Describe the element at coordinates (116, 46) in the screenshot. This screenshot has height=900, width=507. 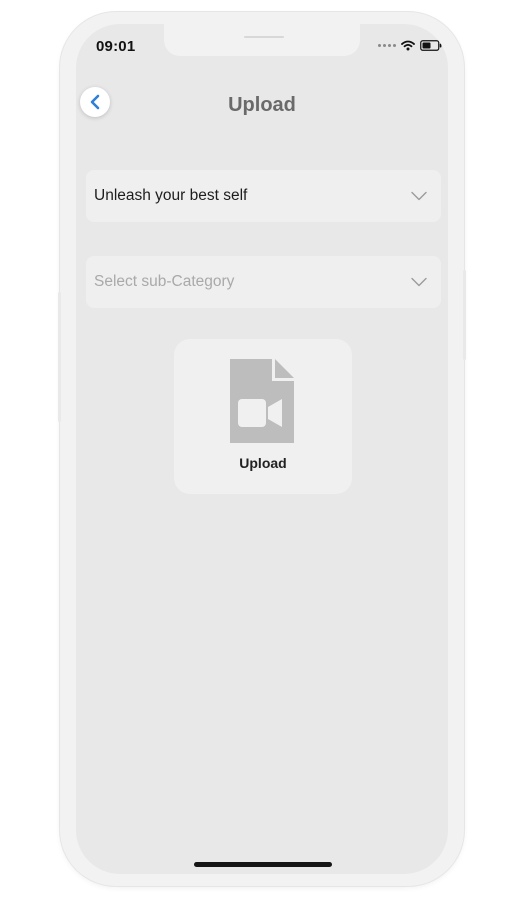
I see `status-time: 09:01` at that location.